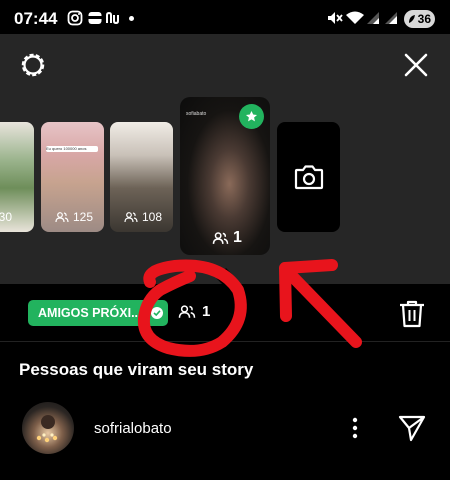 Image resolution: width=450 pixels, height=480 pixels. I want to click on settings-gear-icon, so click(33, 65).